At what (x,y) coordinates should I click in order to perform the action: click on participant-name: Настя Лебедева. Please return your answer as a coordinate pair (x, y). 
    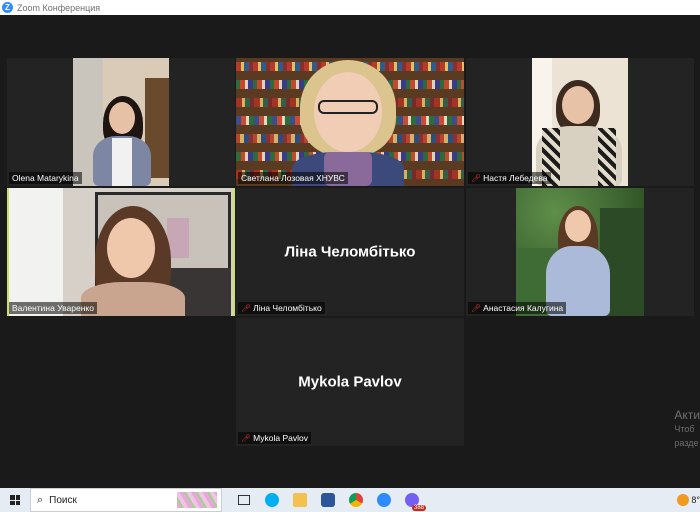
    Looking at the image, I should click on (515, 178).